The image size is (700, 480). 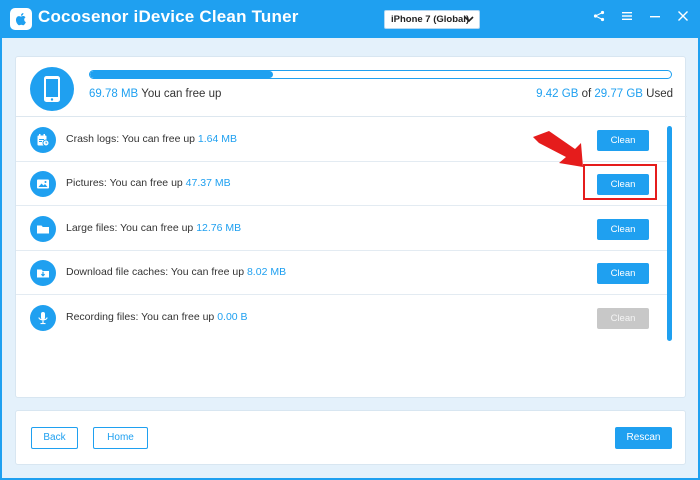 What do you see at coordinates (126, 183) in the screenshot?
I see `item-label-text: Pictures: You can free up` at bounding box center [126, 183].